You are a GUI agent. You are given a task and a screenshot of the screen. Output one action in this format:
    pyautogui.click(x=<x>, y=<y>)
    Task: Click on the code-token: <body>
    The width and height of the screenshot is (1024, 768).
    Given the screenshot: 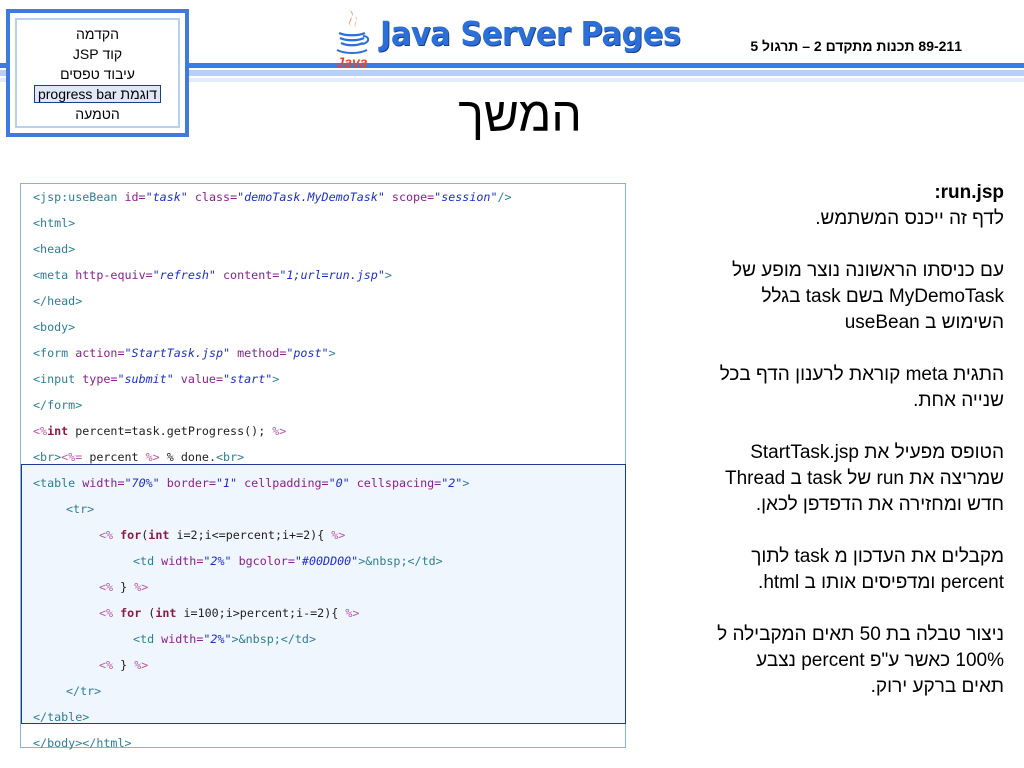 What is the action you would take?
    pyautogui.click(x=54, y=327)
    